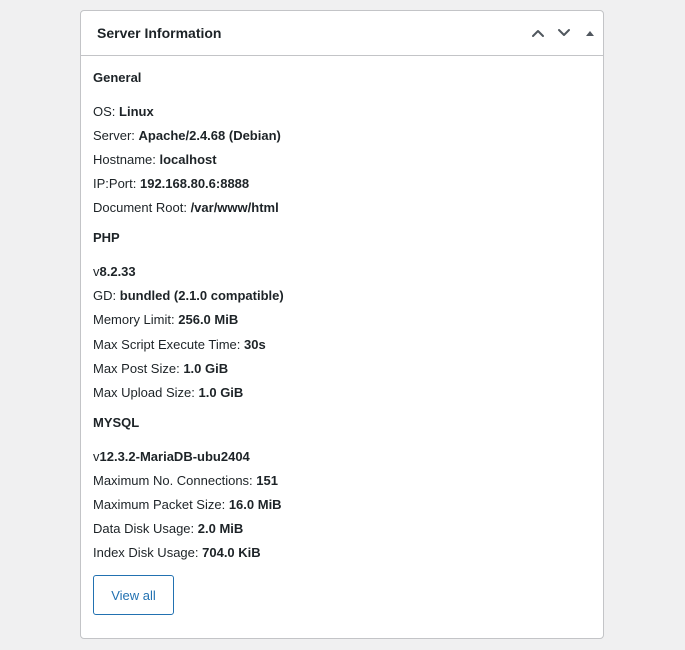  I want to click on widget-handle-actions, so click(564, 33).